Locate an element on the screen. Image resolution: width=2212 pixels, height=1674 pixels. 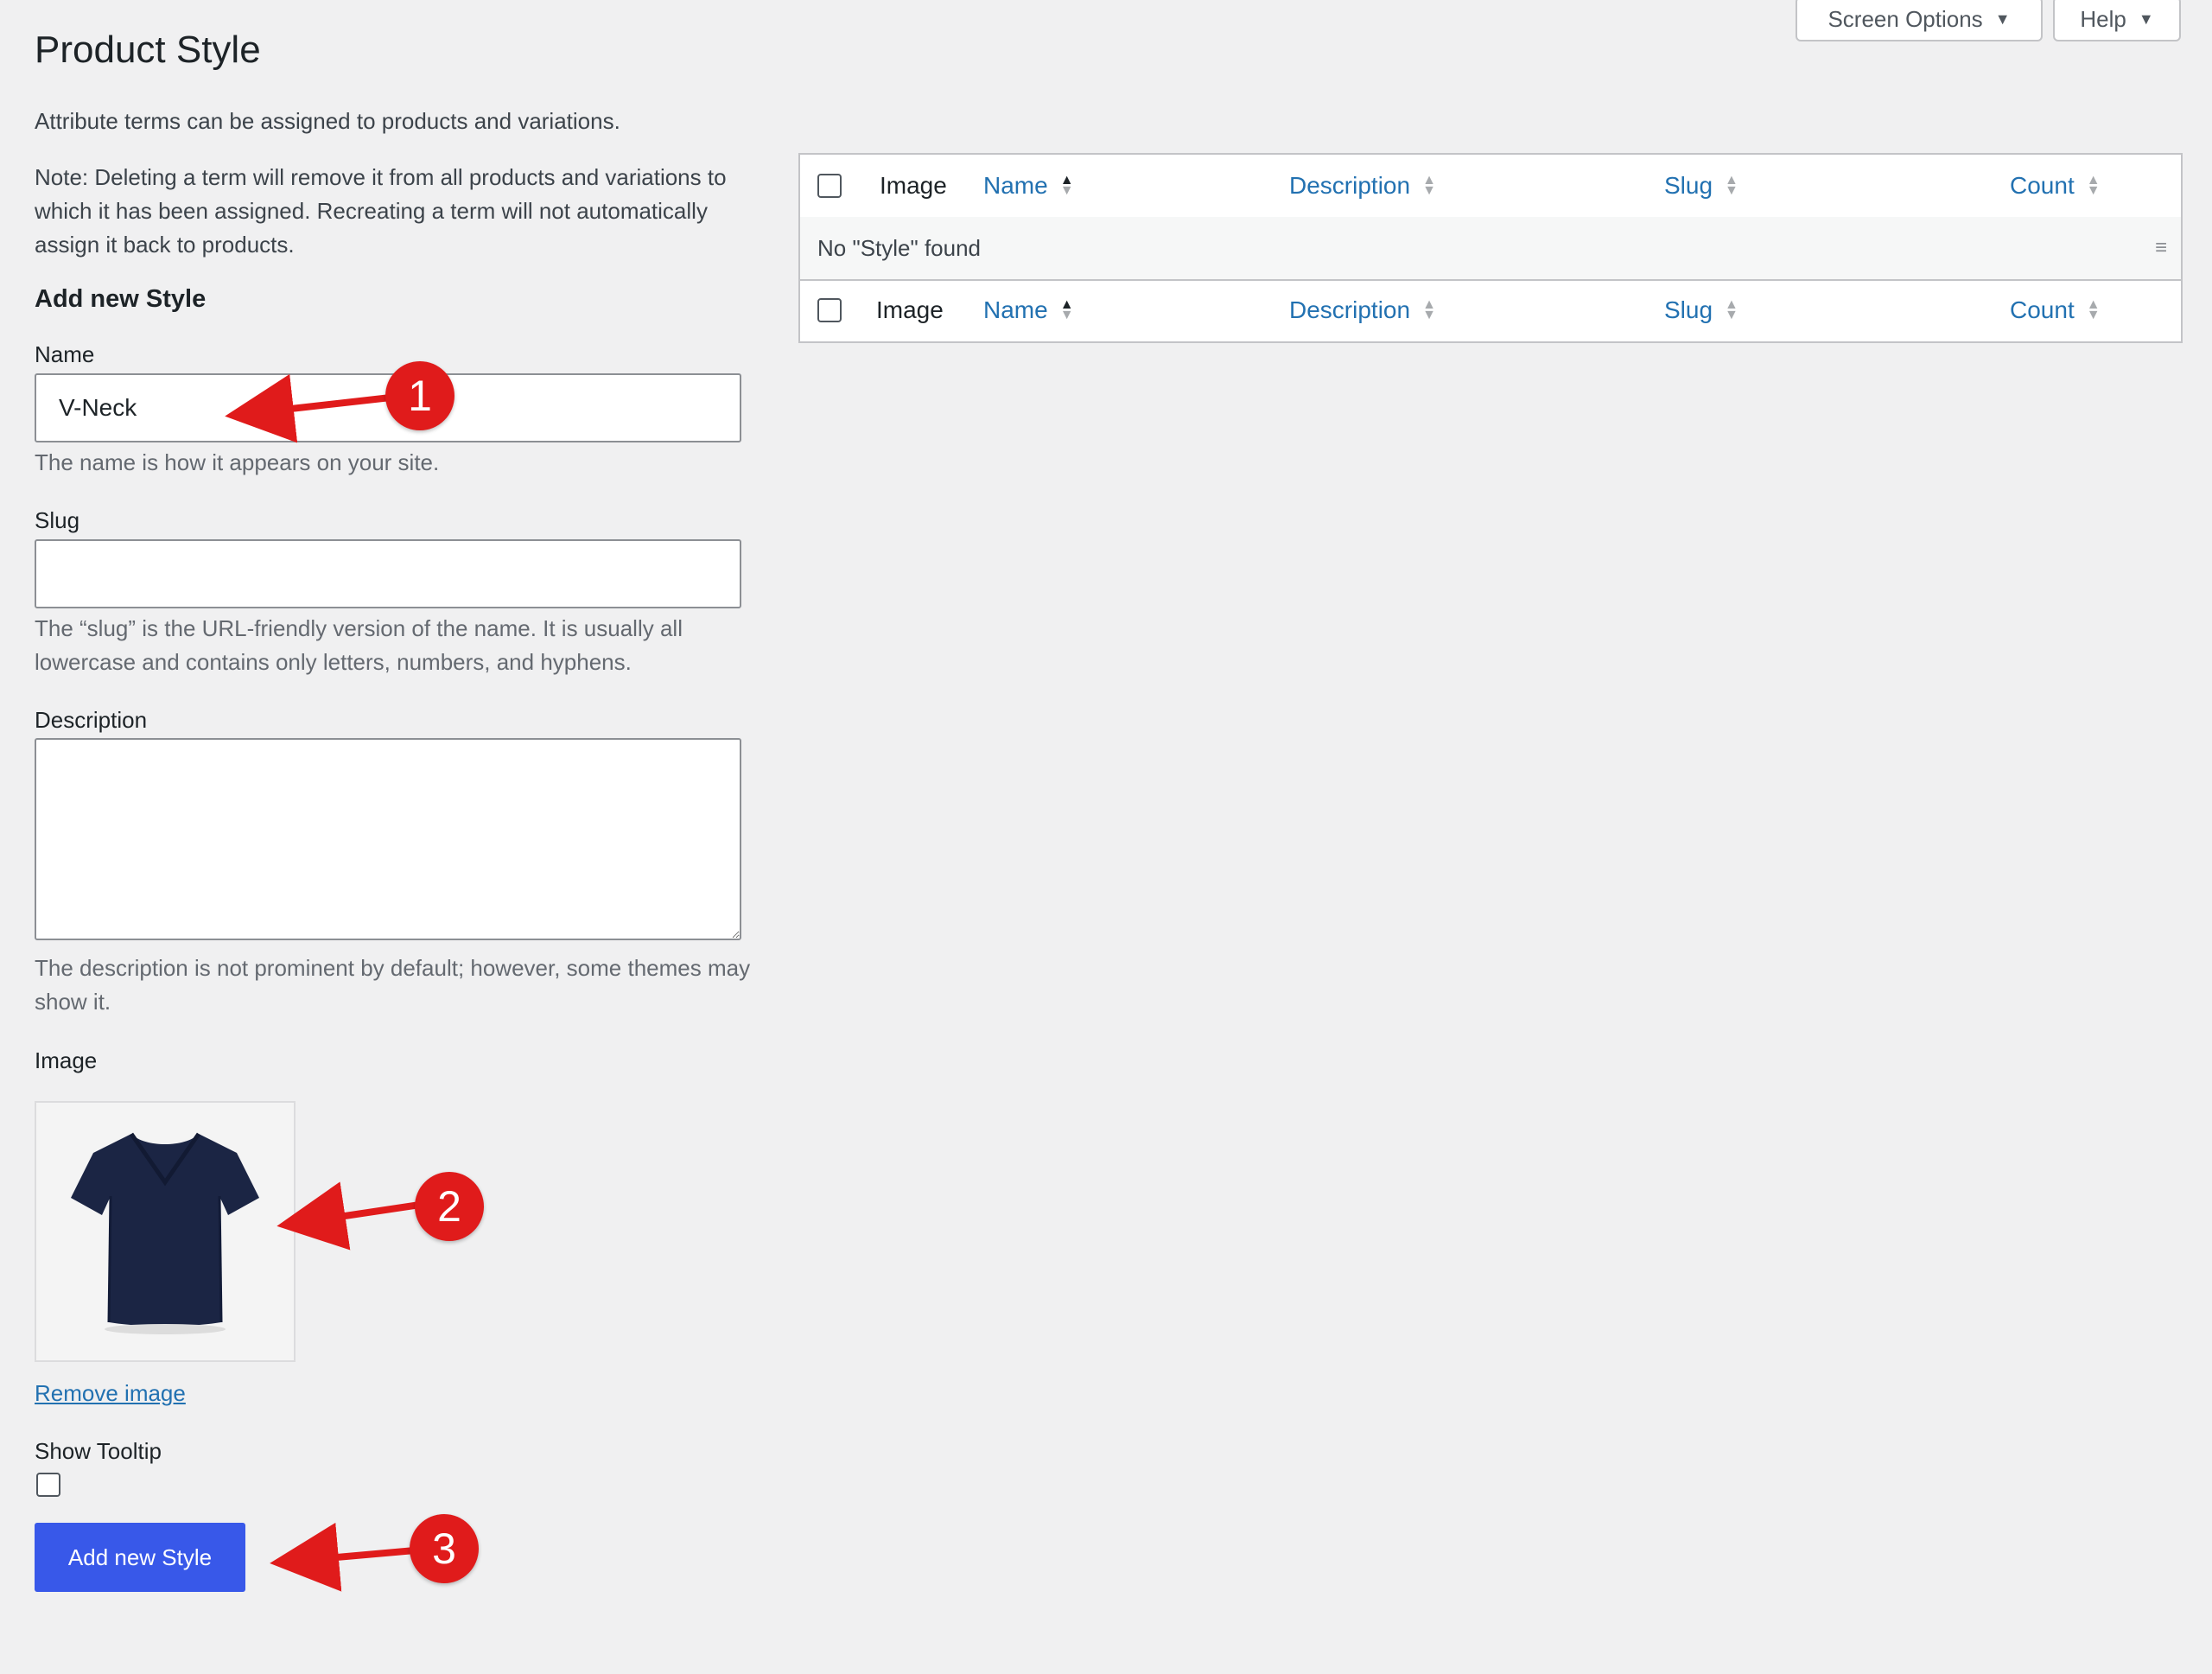
annotation-marker-1: 1 is located at coordinates (419, 395).